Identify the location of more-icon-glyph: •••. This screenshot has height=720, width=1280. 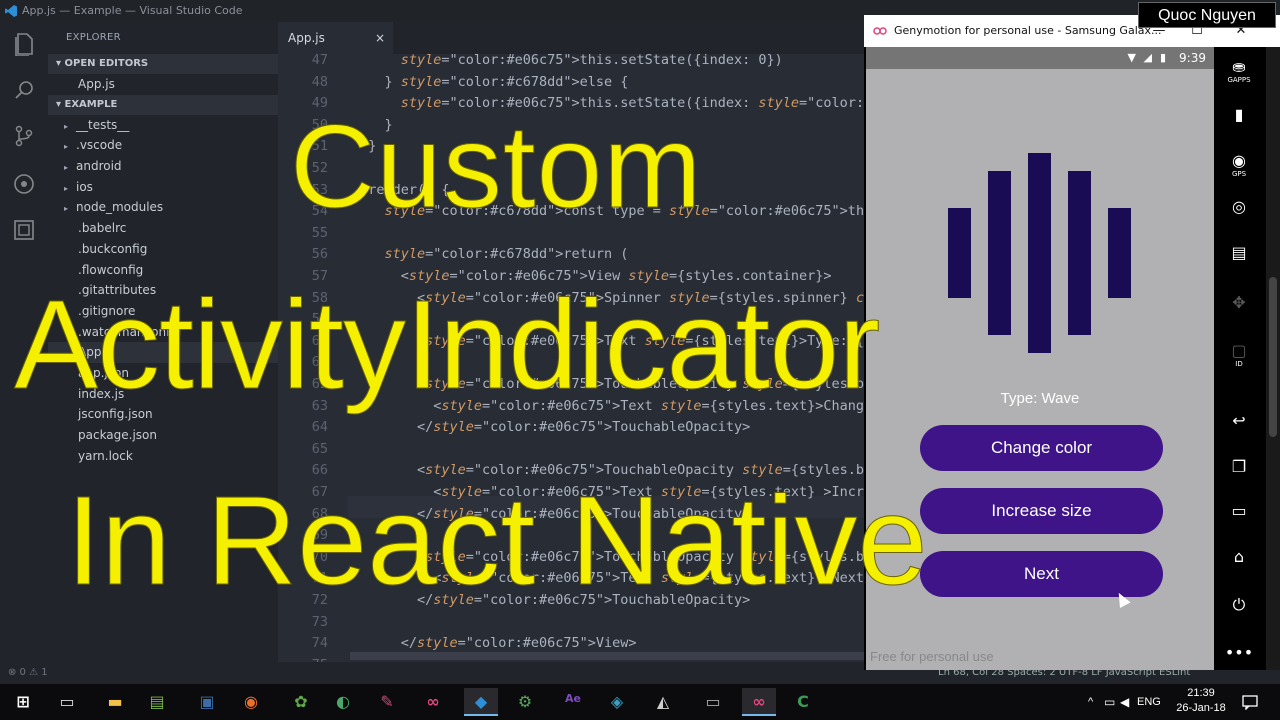
(1239, 652).